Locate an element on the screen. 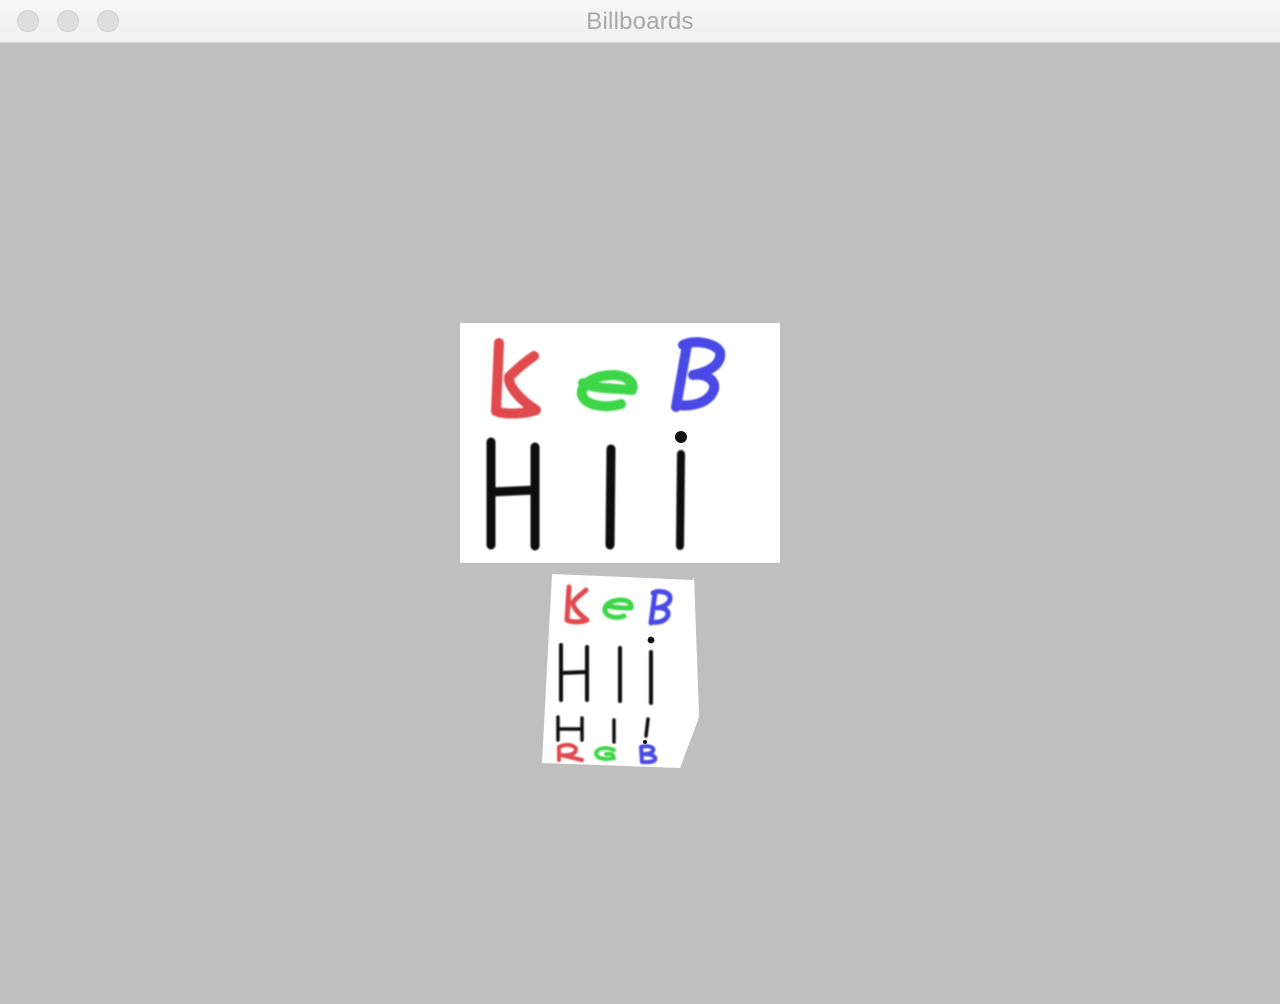 The image size is (1280, 1004). glyph-i-dot is located at coordinates (681, 437).